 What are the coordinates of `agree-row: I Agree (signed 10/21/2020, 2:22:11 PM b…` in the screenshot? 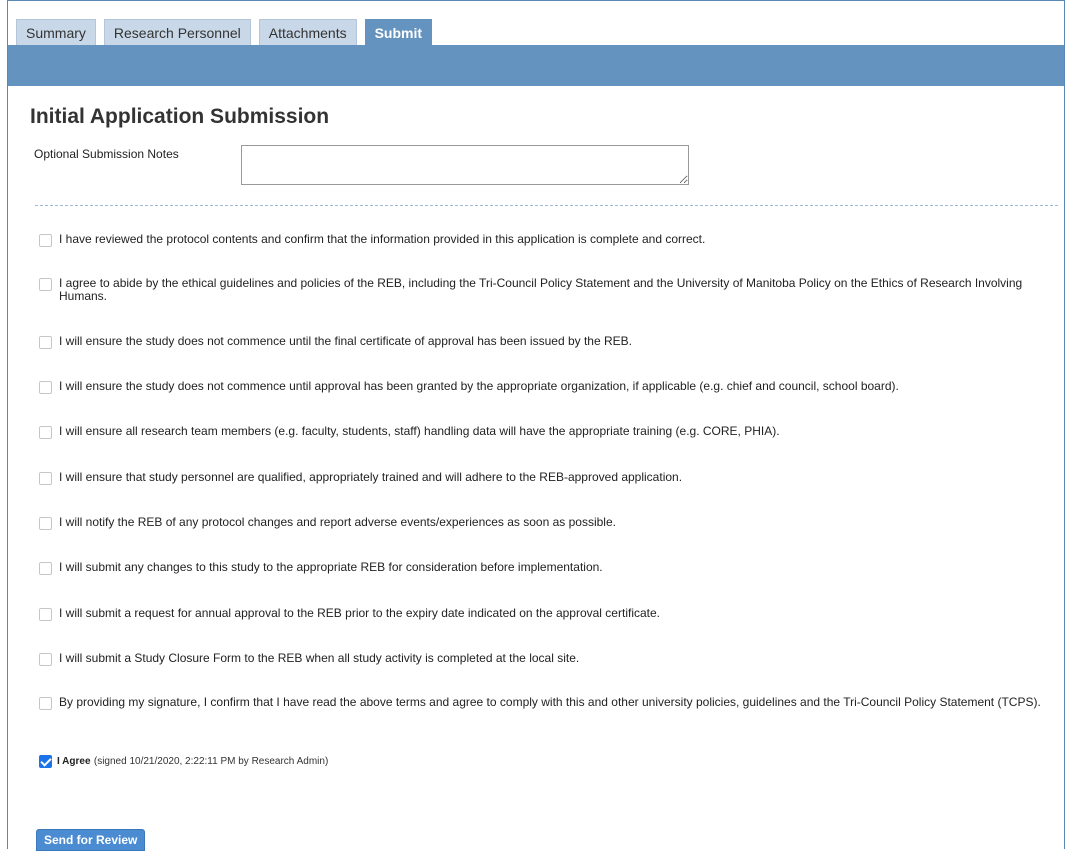 It's located at (541, 761).